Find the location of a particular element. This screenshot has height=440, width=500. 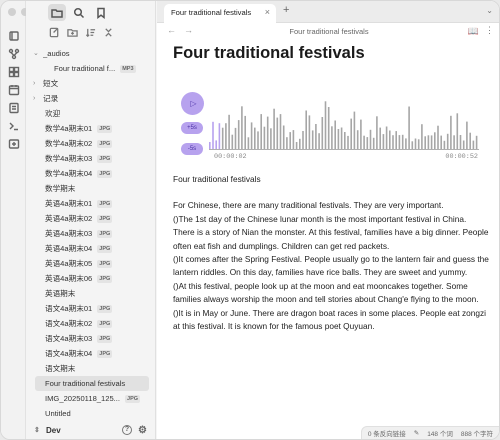

audio-recorder-icon is located at coordinates (13, 143).